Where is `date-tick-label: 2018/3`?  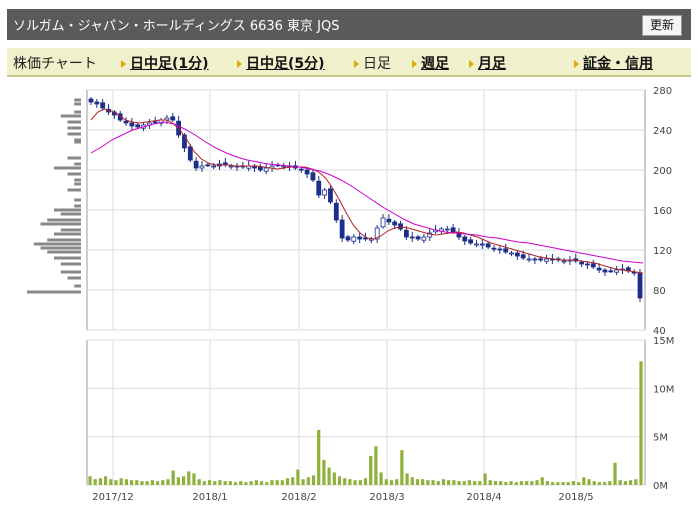 date-tick-label: 2018/3 is located at coordinates (386, 497).